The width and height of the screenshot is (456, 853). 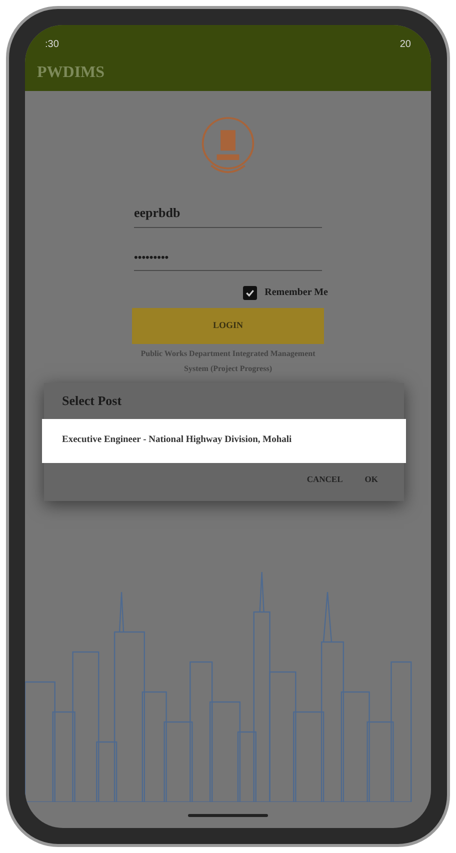 I want to click on checkmark-icon, so click(x=249, y=293).